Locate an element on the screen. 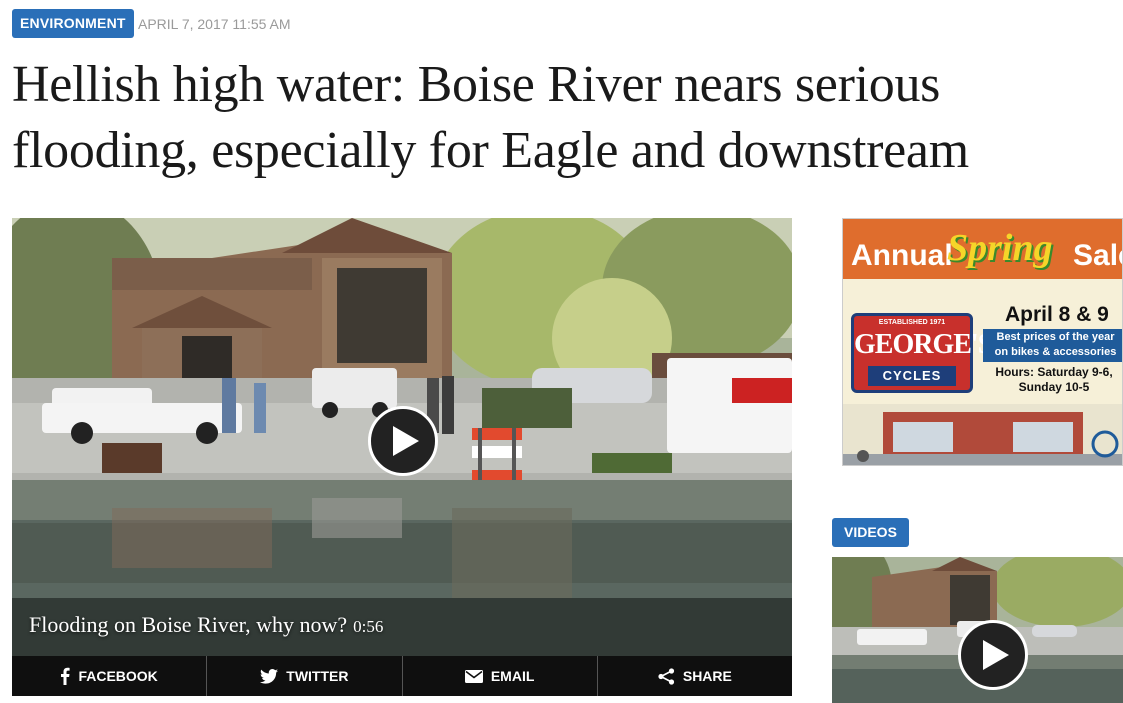 The image size is (1123, 703). ad-sale-text: Sale is located at coordinates (1097, 255).